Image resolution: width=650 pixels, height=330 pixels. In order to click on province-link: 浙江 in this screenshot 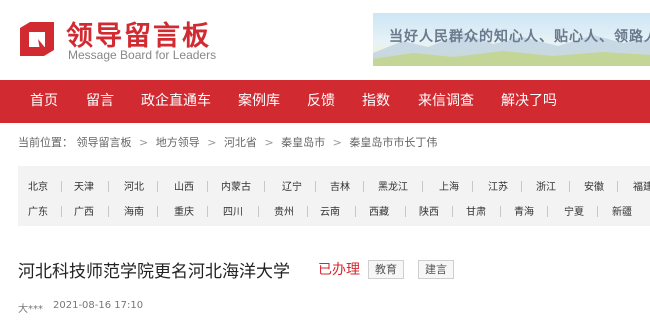, I will do `click(546, 185)`.